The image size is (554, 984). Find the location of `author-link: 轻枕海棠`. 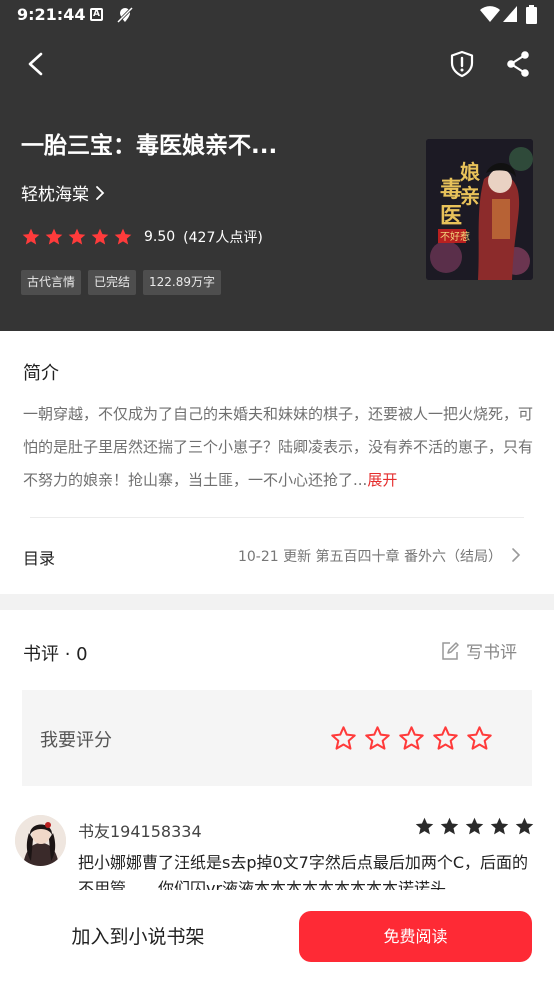

author-link: 轻枕海棠 is located at coordinates (63, 192).